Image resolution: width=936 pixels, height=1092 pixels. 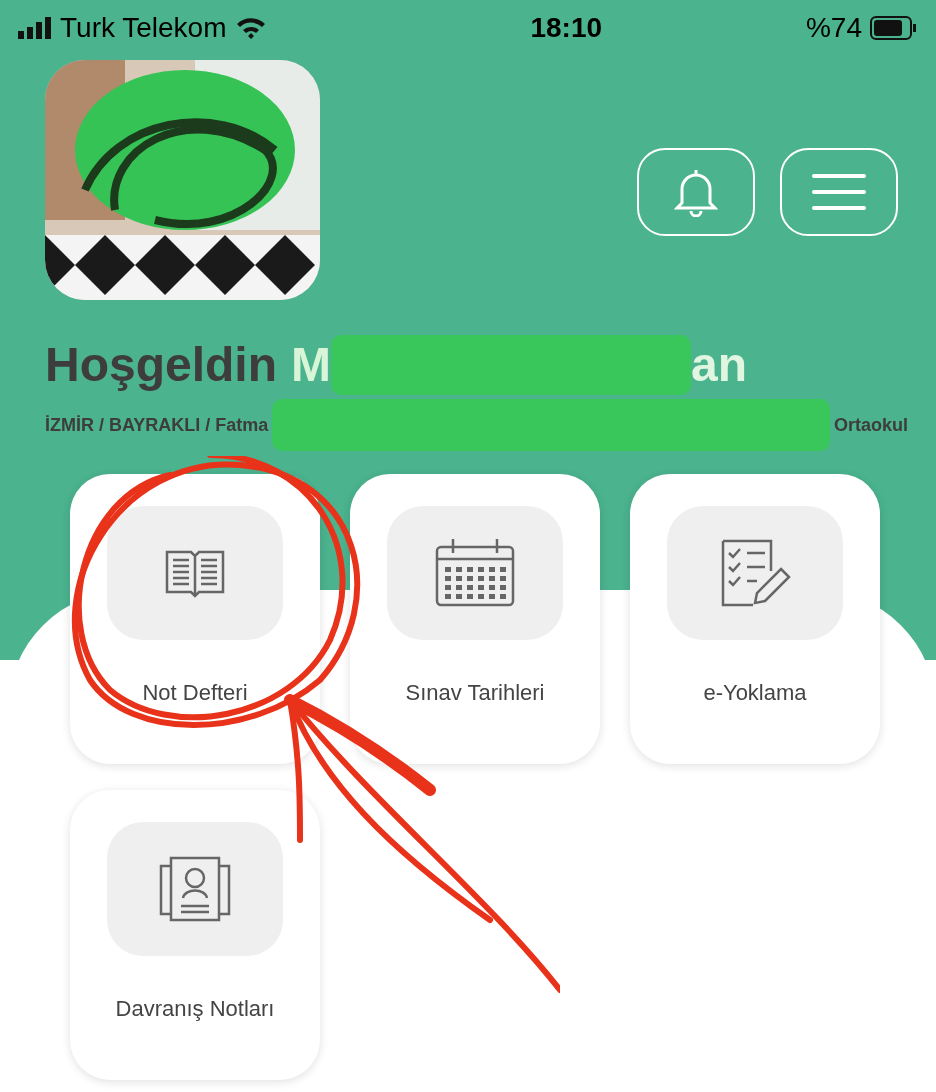 What do you see at coordinates (161, 365) in the screenshot?
I see `greeting-title: Hoşgeldin` at bounding box center [161, 365].